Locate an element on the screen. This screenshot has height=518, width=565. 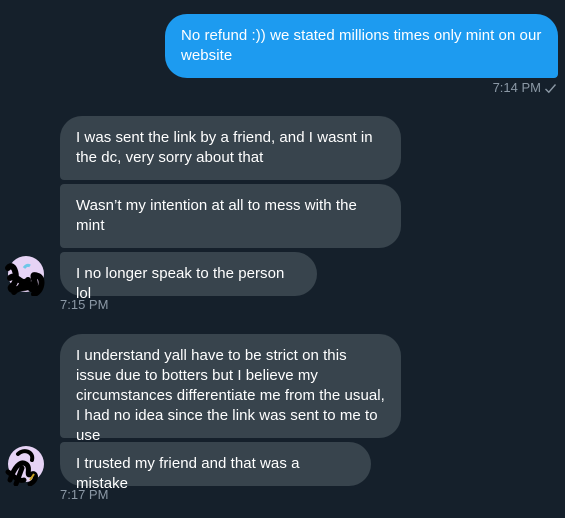
sent-message-meta: 7:14 PM is located at coordinates (525, 88).